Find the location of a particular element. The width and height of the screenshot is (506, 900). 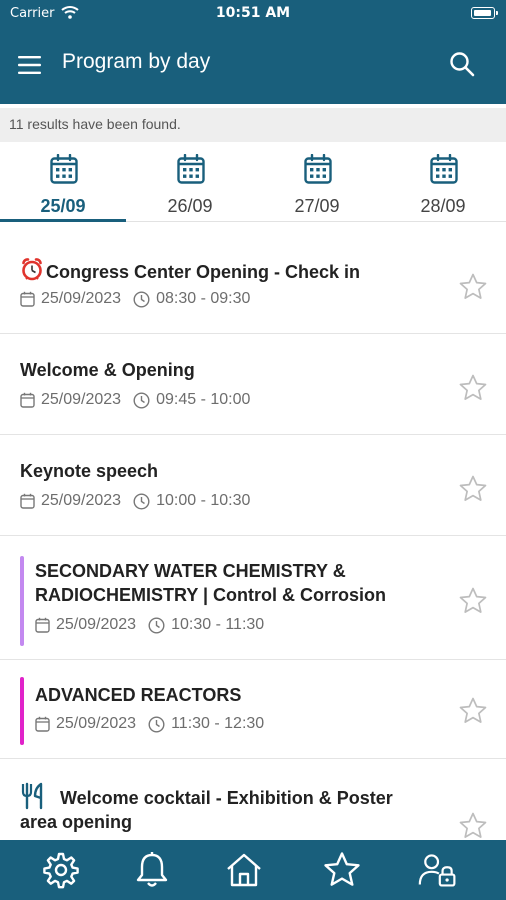

search-icon is located at coordinates (462, 64).